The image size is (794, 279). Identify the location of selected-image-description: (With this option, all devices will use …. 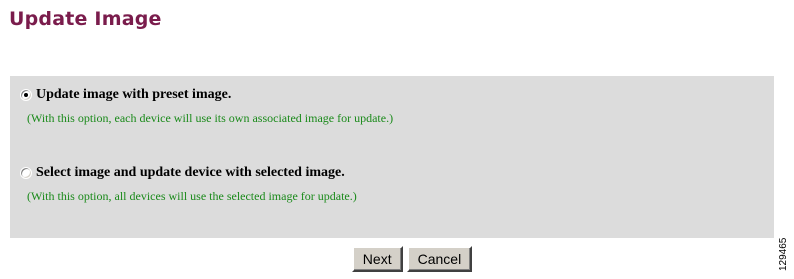
(192, 196).